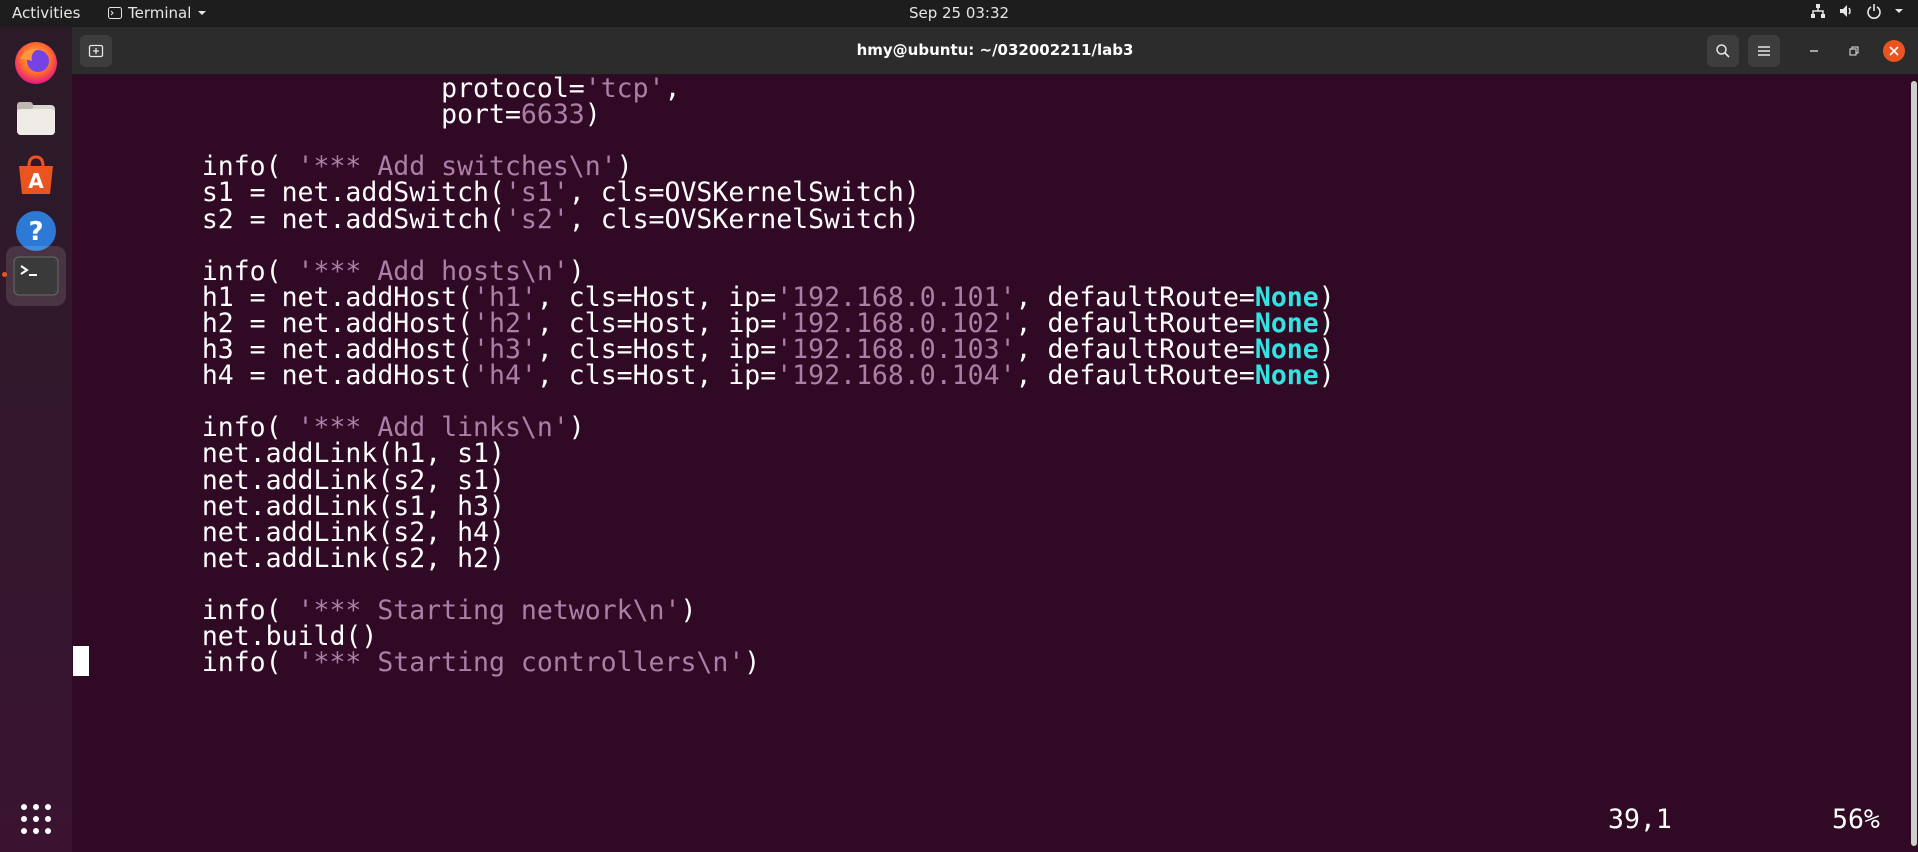  I want to click on minimize-icon, so click(1814, 51).